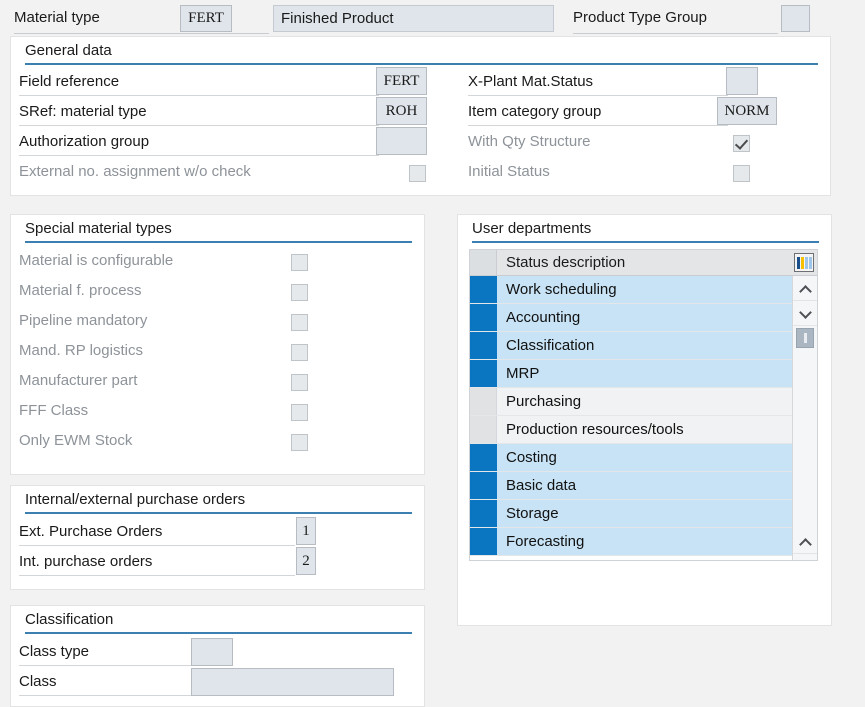 The width and height of the screenshot is (865, 707). What do you see at coordinates (643, 402) in the screenshot?
I see `table-row: Purchasing` at bounding box center [643, 402].